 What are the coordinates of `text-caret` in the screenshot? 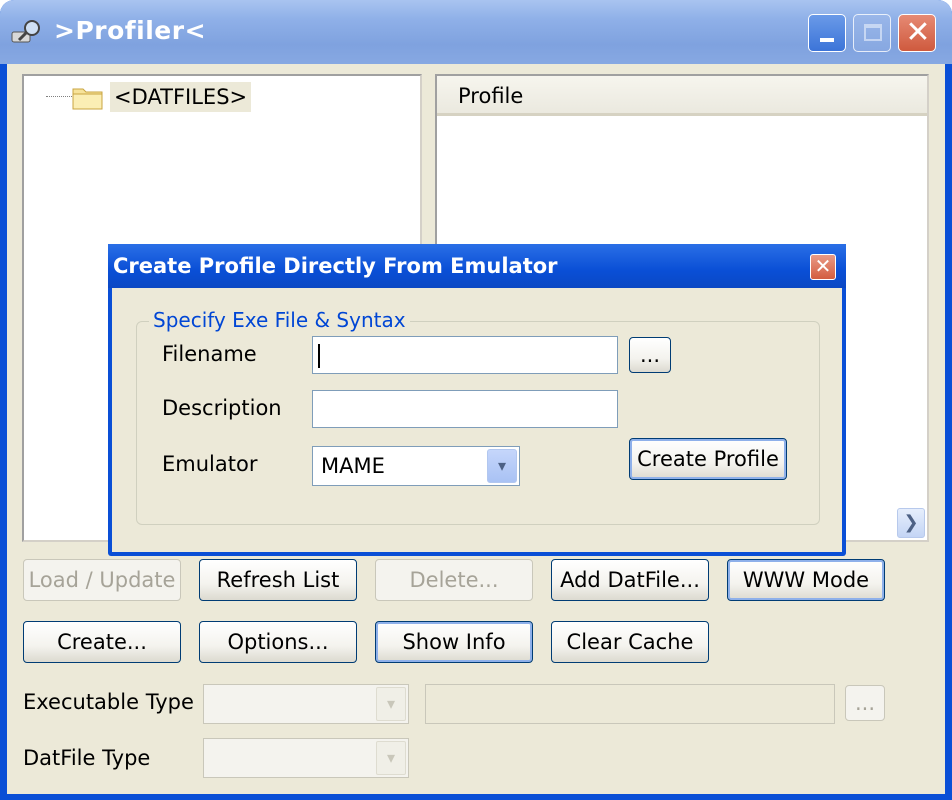 It's located at (319, 356).